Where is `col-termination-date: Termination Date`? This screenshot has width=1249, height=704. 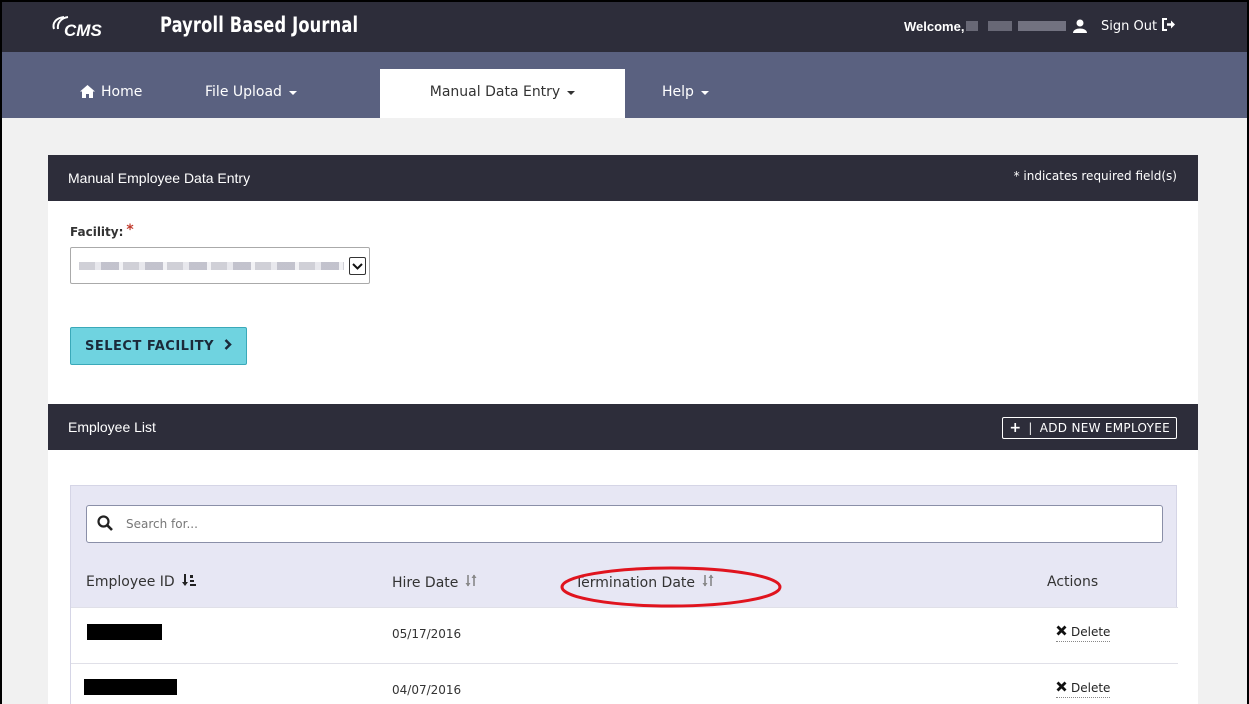 col-termination-date: Termination Date is located at coordinates (644, 582).